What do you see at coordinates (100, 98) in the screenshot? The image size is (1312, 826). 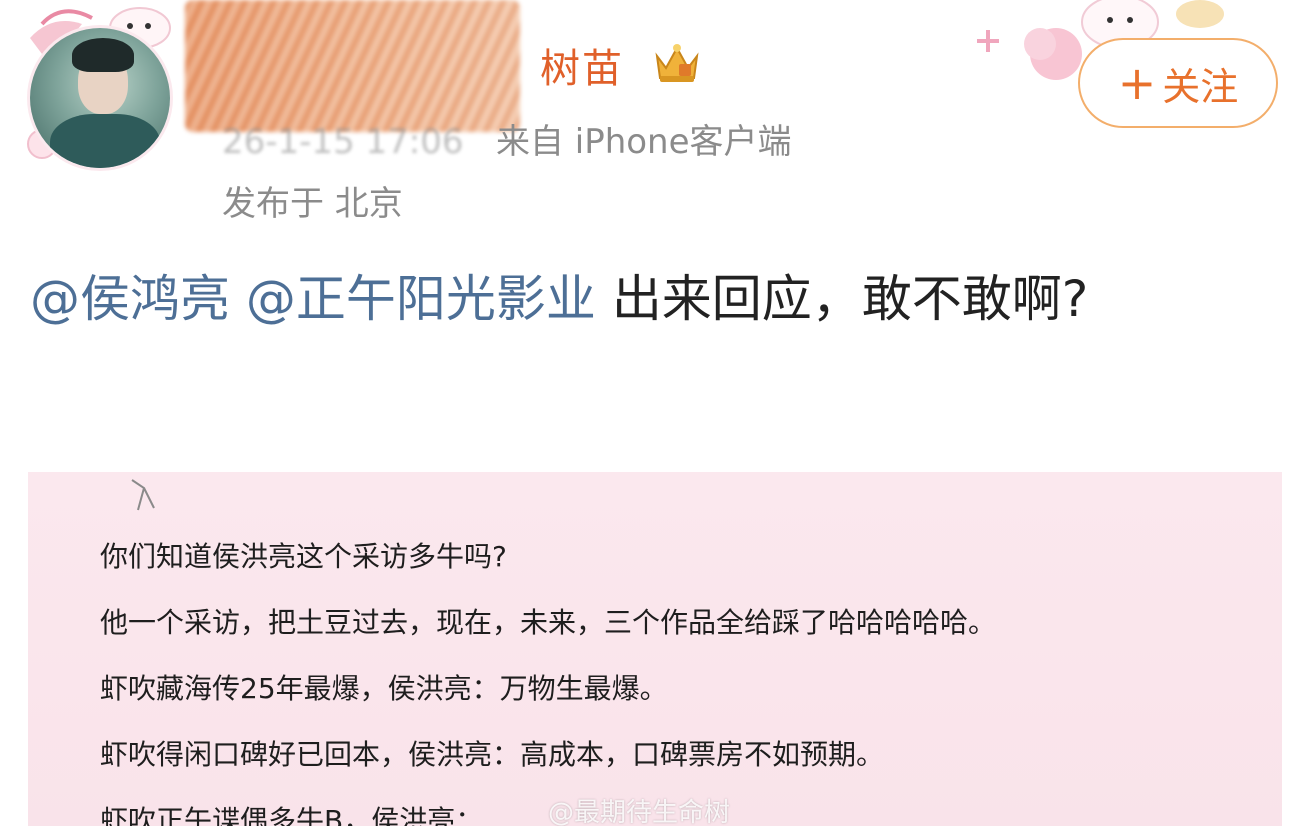 I see `user-avatar` at bounding box center [100, 98].